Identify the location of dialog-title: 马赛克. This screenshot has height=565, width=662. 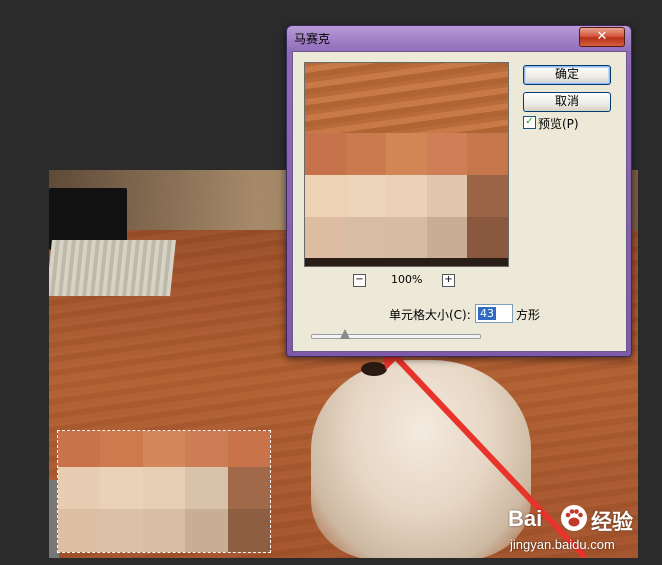
(312, 39).